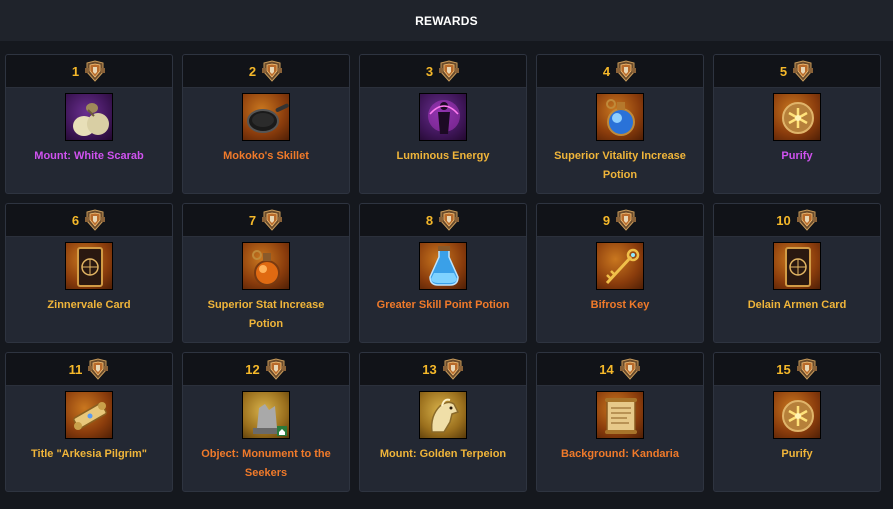 The image size is (893, 509). I want to click on reward-rank: 15, so click(783, 369).